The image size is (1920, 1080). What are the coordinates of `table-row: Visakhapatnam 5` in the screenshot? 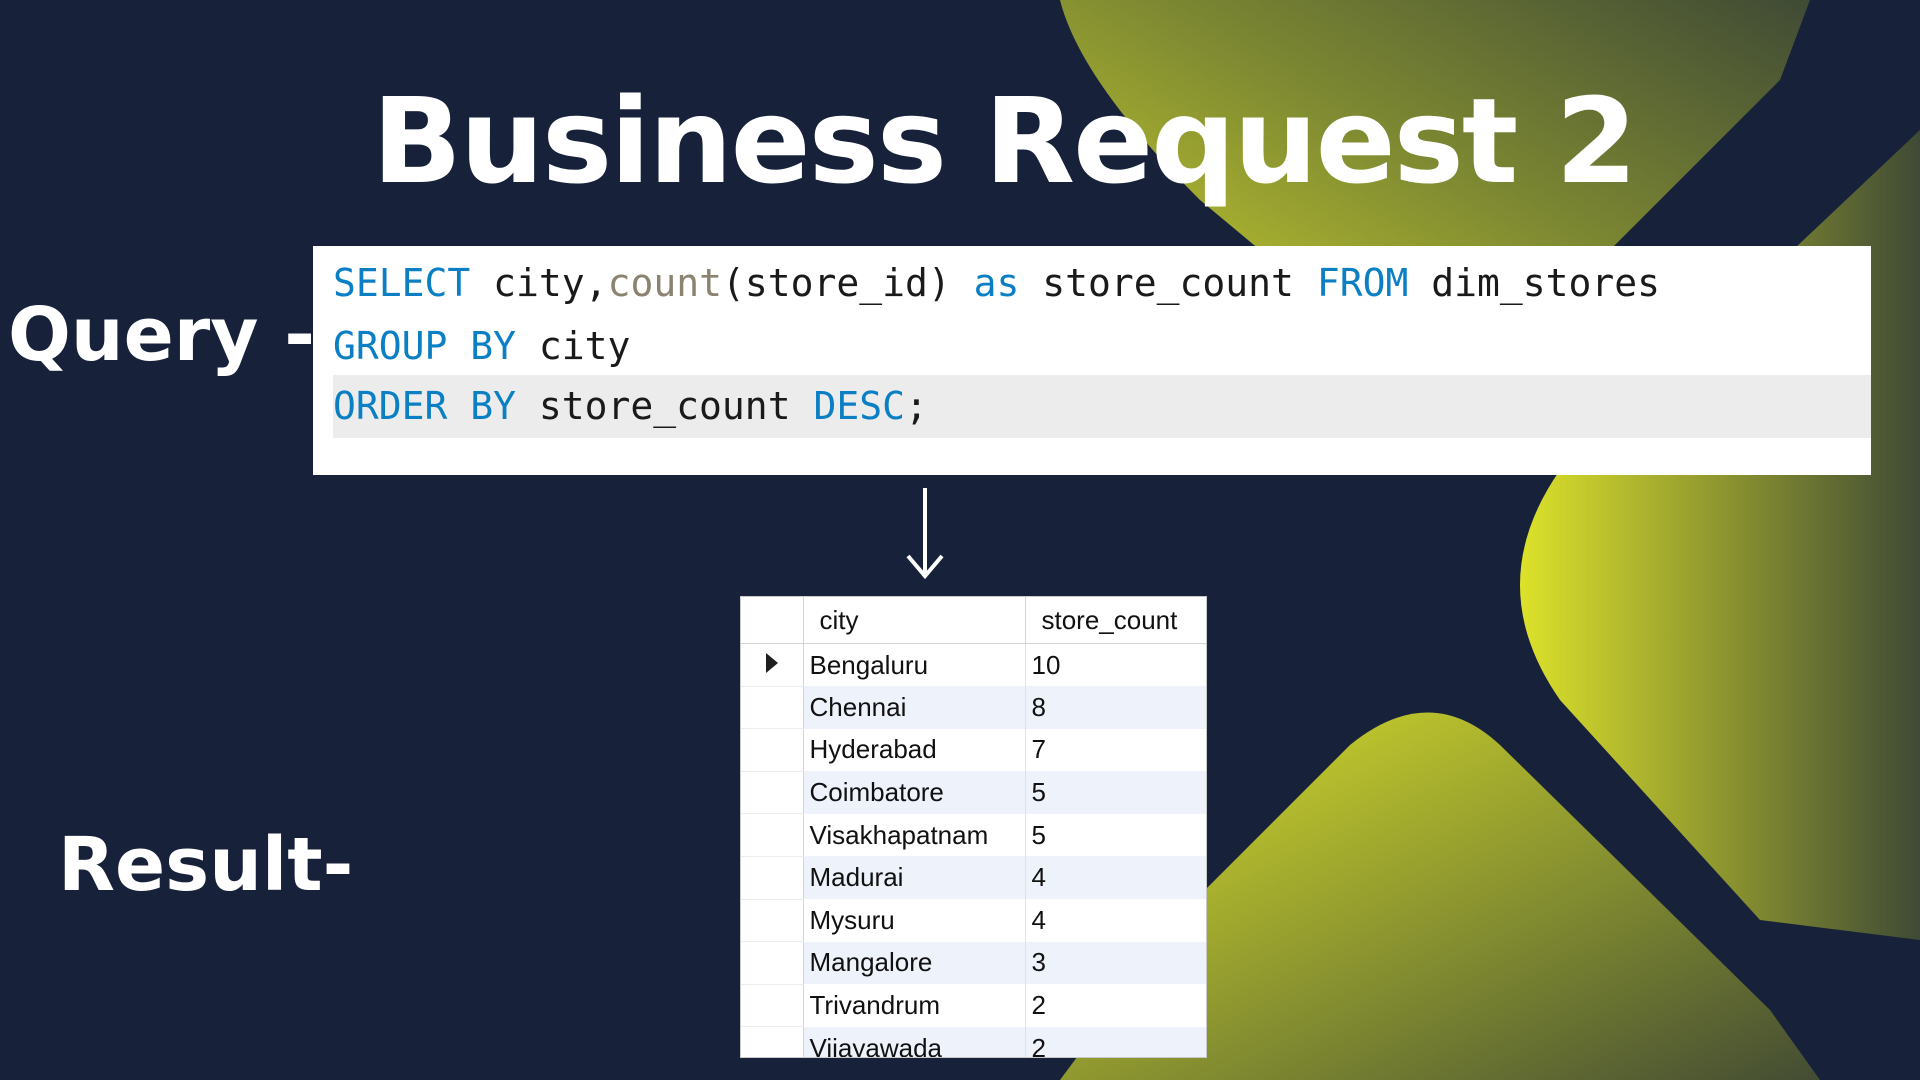 It's located at (973, 835).